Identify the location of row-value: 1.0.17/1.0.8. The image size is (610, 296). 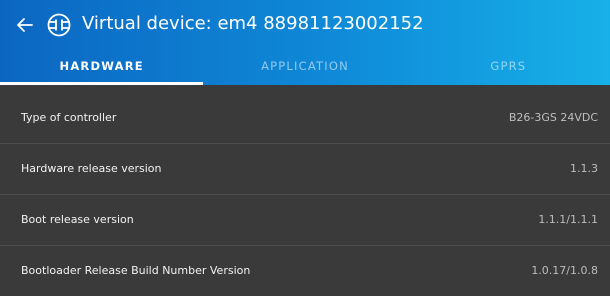
(564, 270).